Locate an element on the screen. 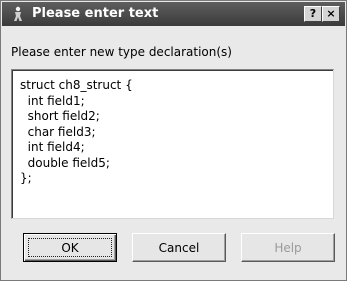 This screenshot has height=281, width=347. ok-button: OK is located at coordinates (70, 247).